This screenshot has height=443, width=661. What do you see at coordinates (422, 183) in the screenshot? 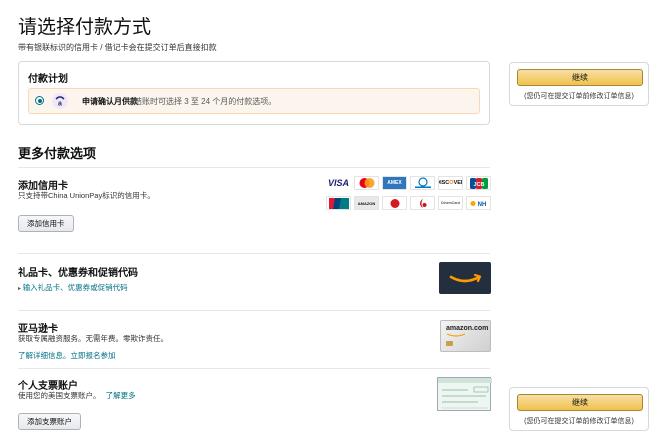
I see `diners-club-logo-icon` at bounding box center [422, 183].